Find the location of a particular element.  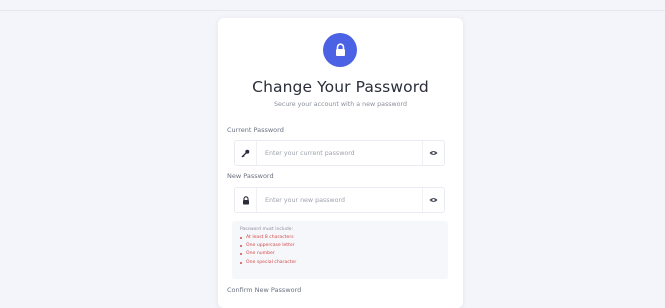

page-subtitle: Secure your account with a new password is located at coordinates (340, 104).